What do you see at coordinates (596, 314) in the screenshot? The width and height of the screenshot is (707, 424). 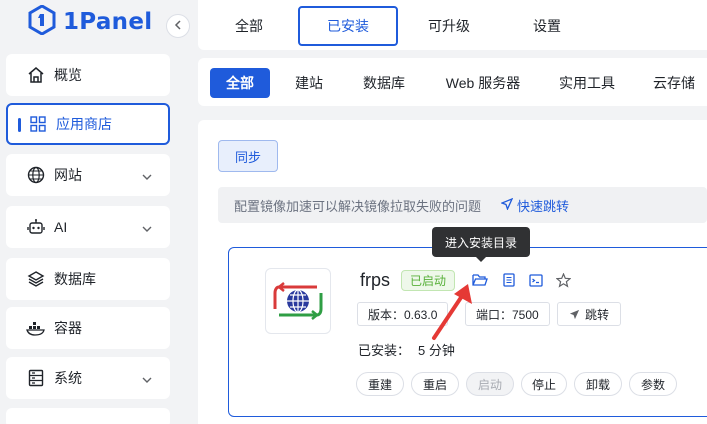 I see `jump-label: 跳转` at bounding box center [596, 314].